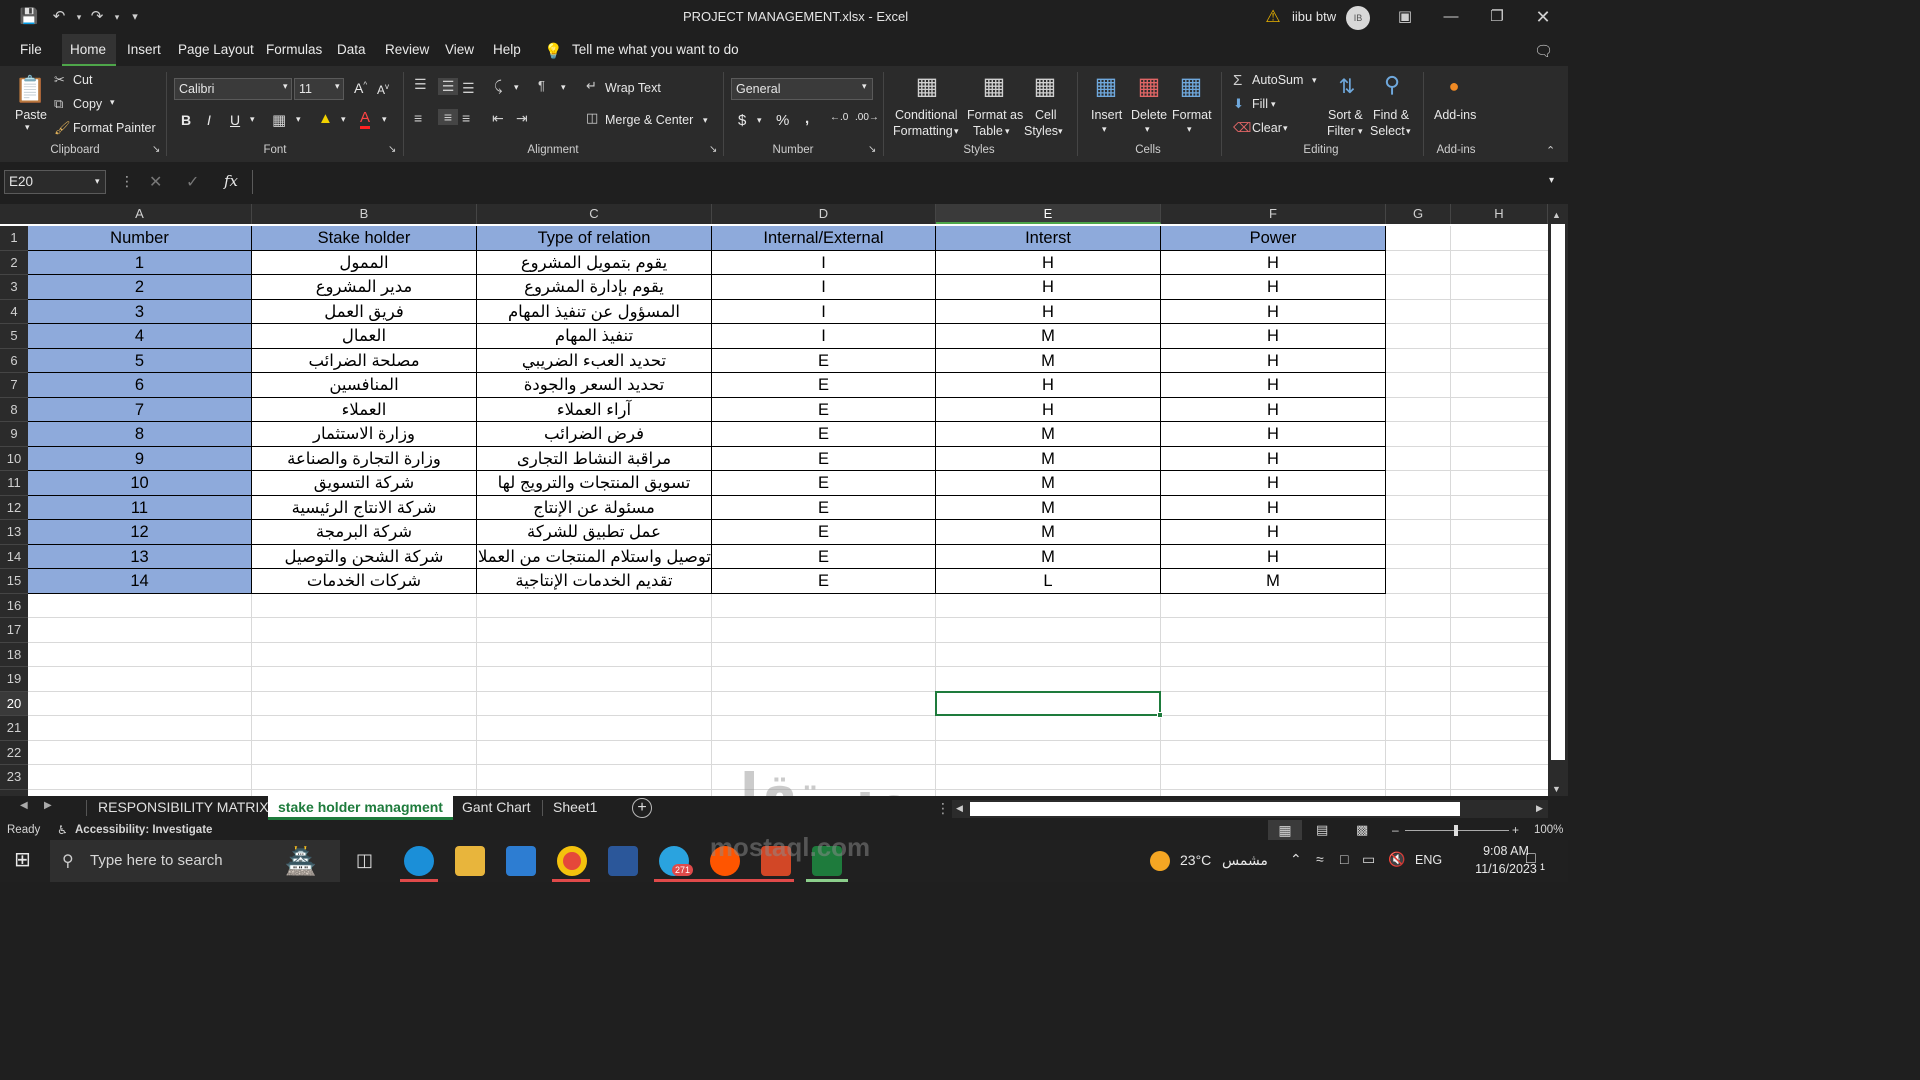 Image resolution: width=1920 pixels, height=1080 pixels. Describe the element at coordinates (1405, 17) in the screenshot. I see `ribbon-display-icon: ▣` at that location.